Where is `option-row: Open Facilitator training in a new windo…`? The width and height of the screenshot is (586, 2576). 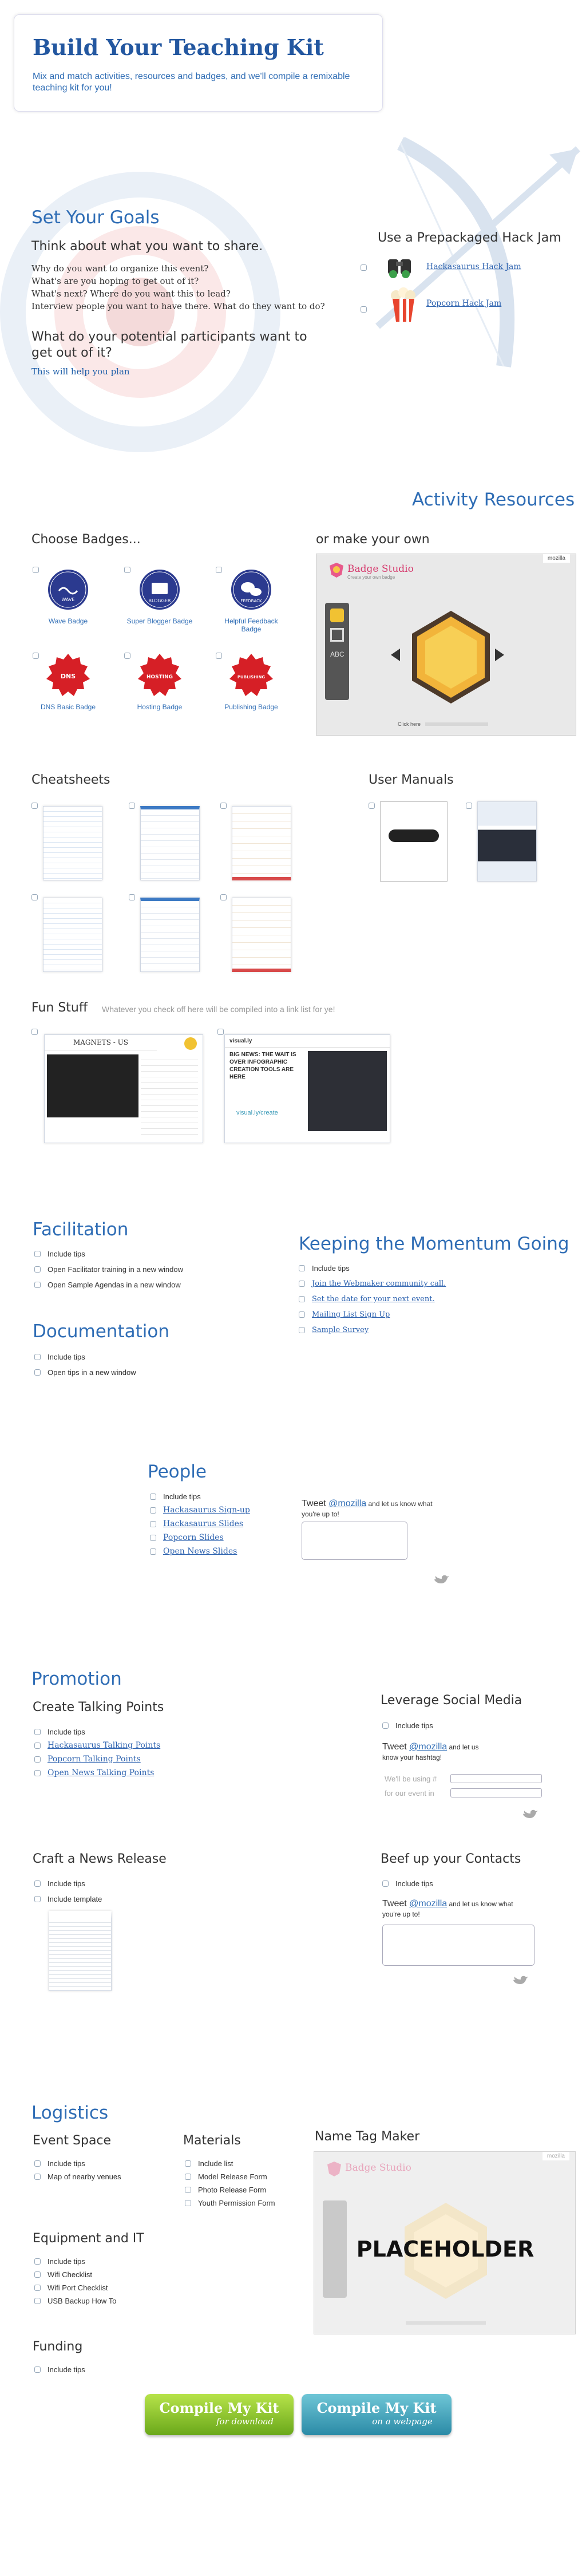
option-row: Open Facilitator training in a new windo… is located at coordinates (108, 1269).